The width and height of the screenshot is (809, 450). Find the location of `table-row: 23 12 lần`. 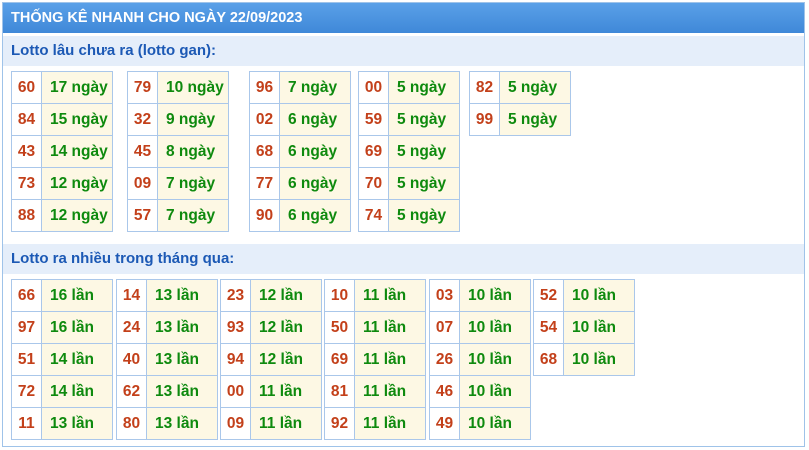

table-row: 23 12 lần is located at coordinates (271, 295).